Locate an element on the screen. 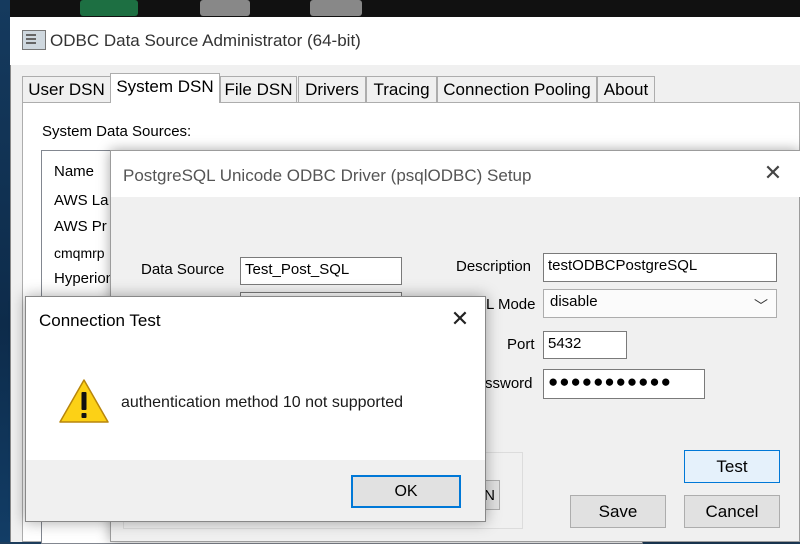 The height and width of the screenshot is (544, 800). test-button: Test is located at coordinates (732, 466).